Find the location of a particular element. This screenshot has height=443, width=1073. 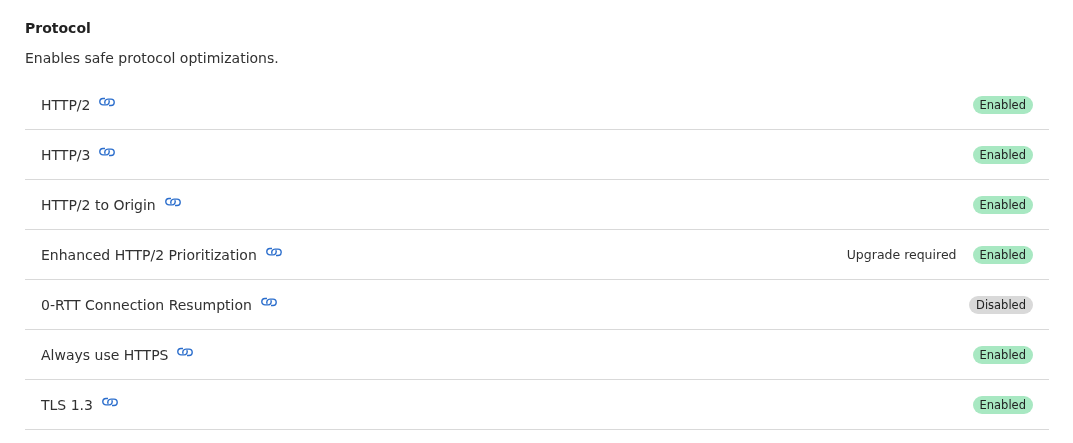

setting-name: 0-RTT Connection Resumption is located at coordinates (146, 304).